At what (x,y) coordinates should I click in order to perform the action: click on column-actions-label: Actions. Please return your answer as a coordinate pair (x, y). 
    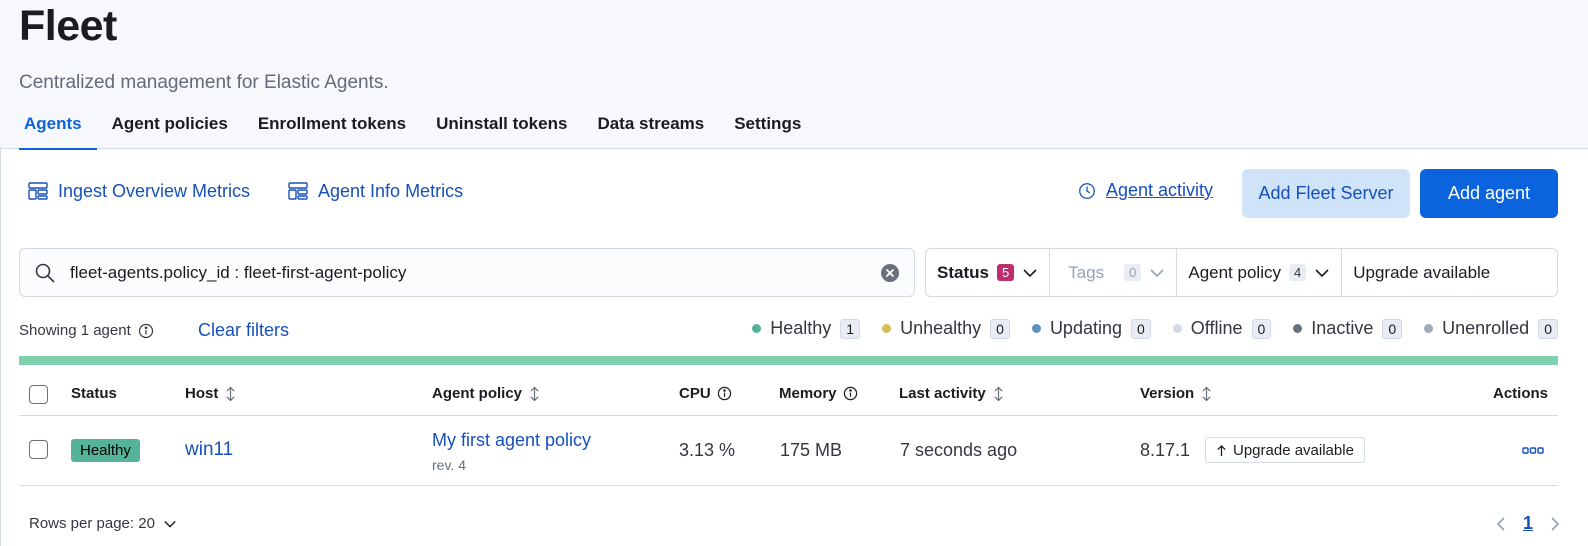
    Looking at the image, I should click on (1520, 393).